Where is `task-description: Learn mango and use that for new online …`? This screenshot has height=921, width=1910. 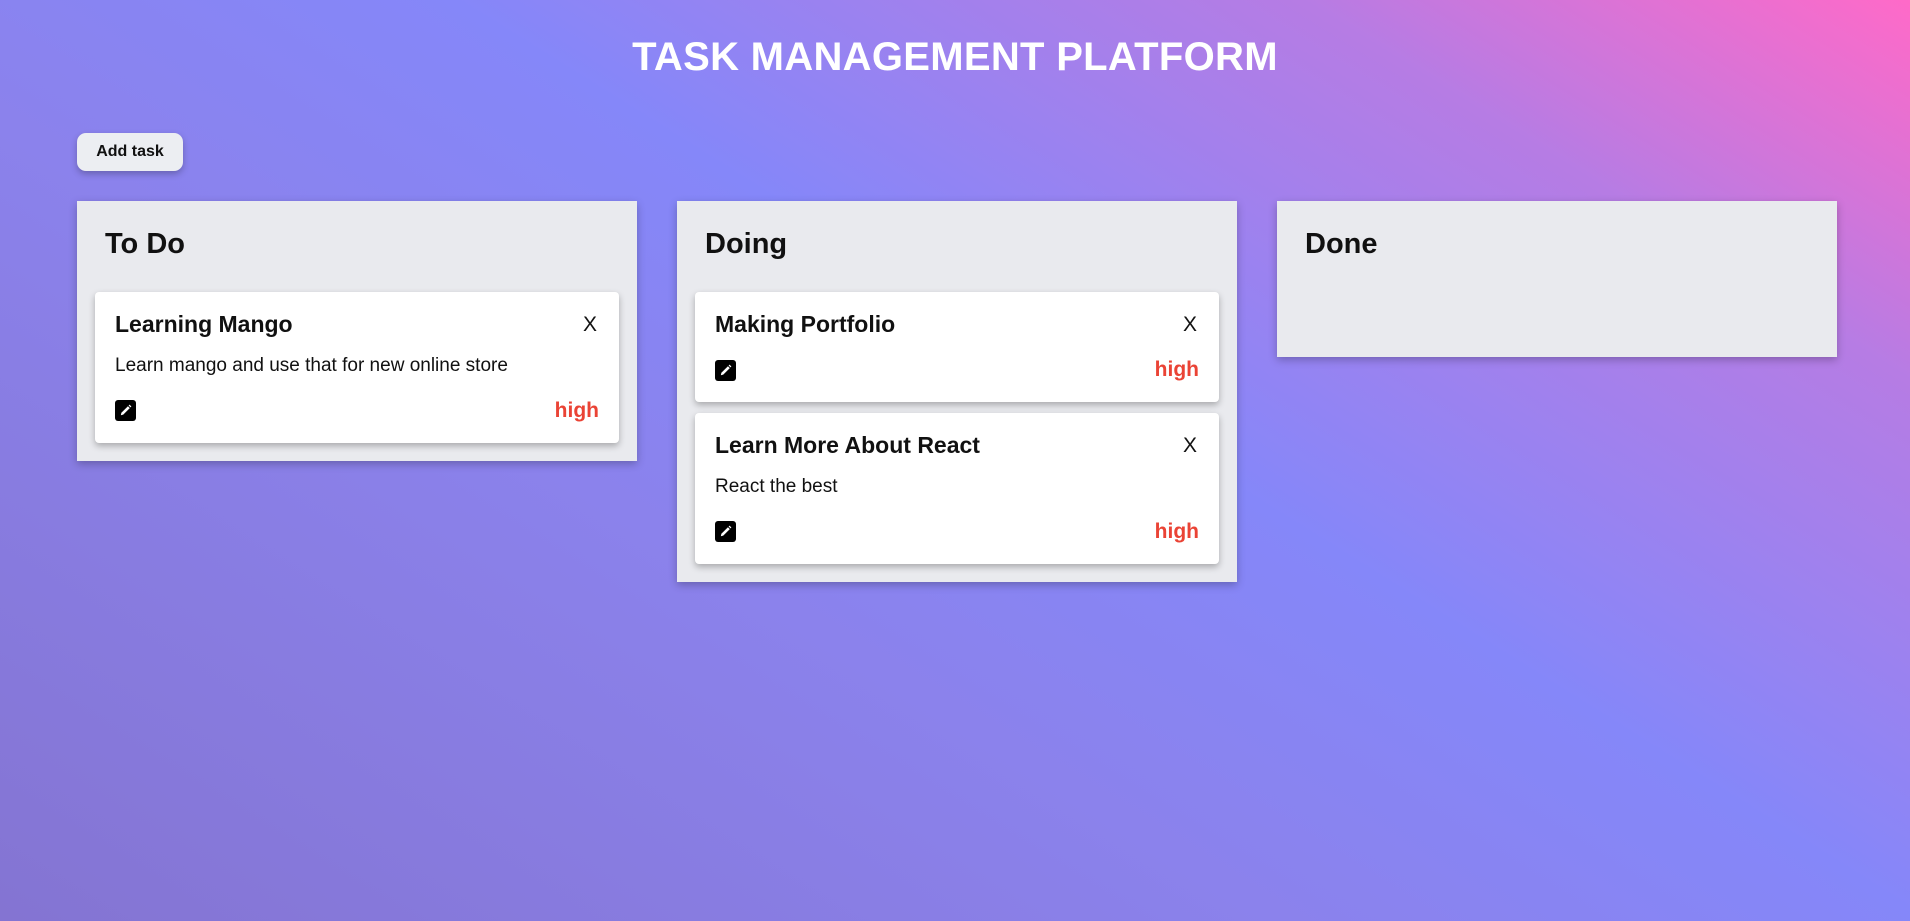 task-description: Learn mango and use that for new online … is located at coordinates (311, 365).